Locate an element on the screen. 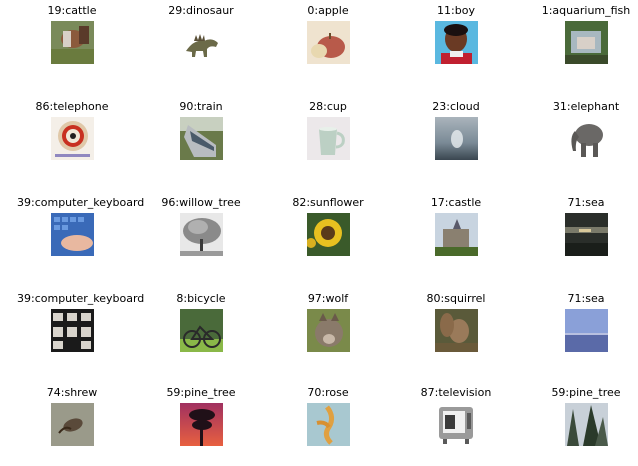 This screenshot has height=466, width=638. boy-thumbnail is located at coordinates (456, 42).